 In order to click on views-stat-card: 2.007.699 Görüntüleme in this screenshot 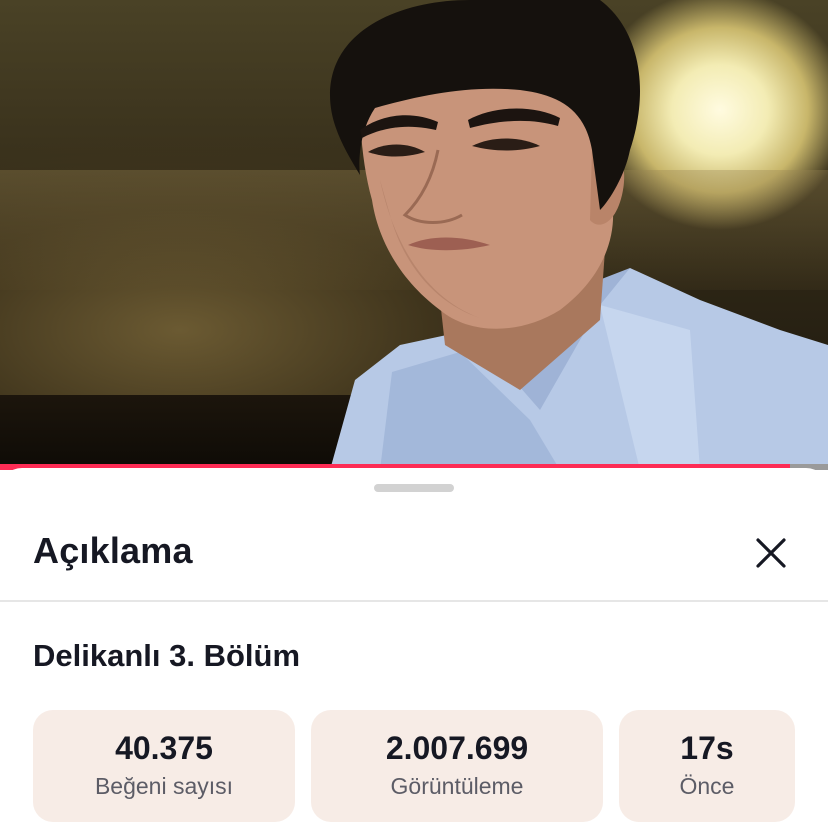, I will do `click(457, 766)`.